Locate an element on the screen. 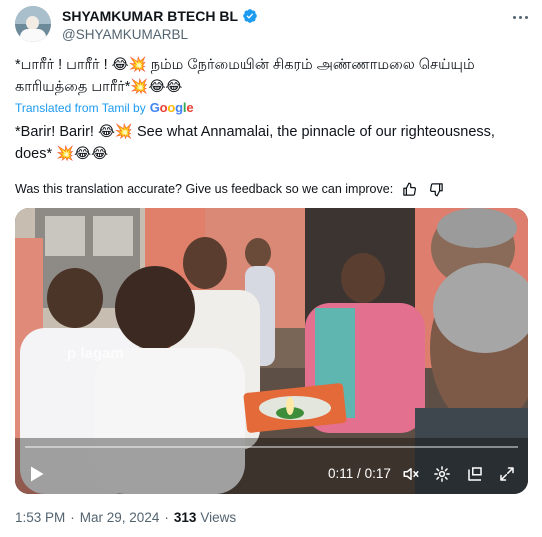 This screenshot has width=542, height=537. settings-icon is located at coordinates (442, 474).